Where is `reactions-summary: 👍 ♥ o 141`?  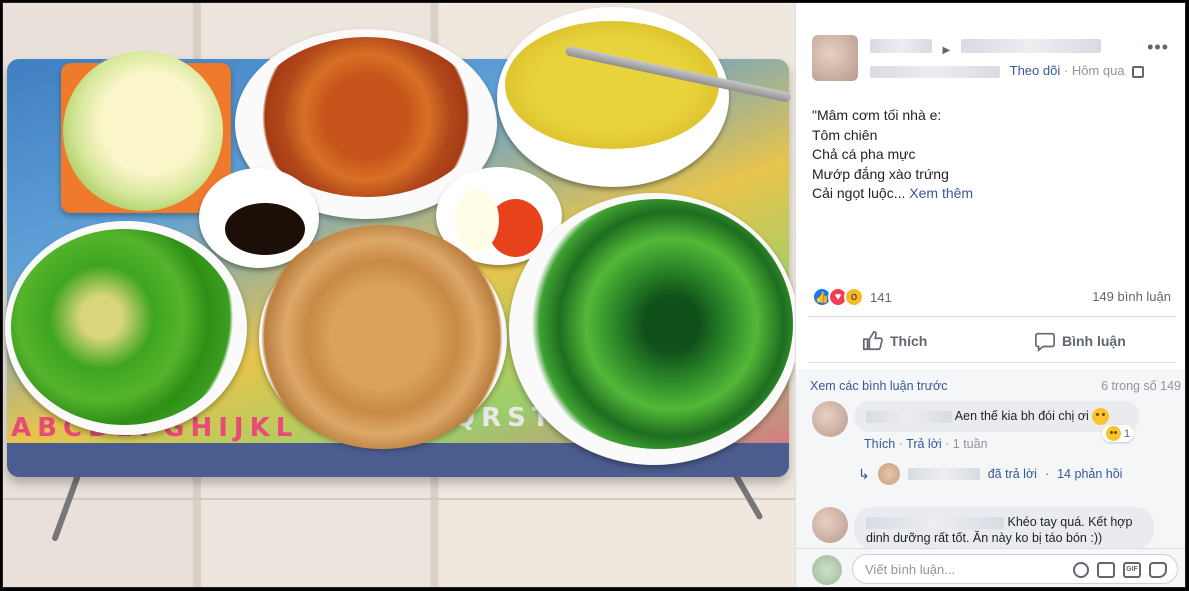 reactions-summary: 👍 ♥ o 141 is located at coordinates (852, 297).